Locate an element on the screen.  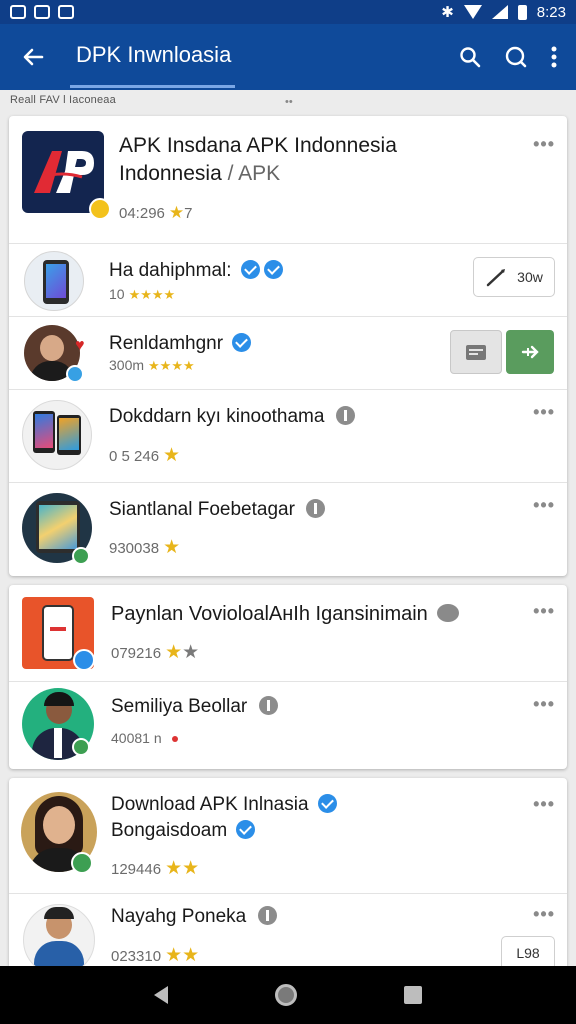
folder-button is located at coordinates (476, 352).